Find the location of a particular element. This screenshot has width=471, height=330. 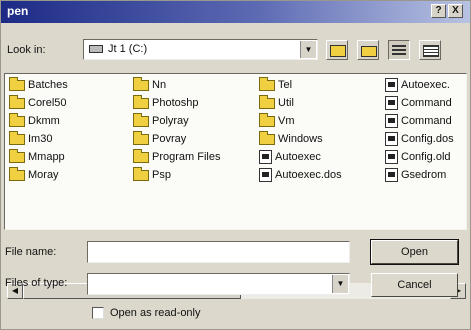

read-only-label: Open as read-only is located at coordinates (155, 313).